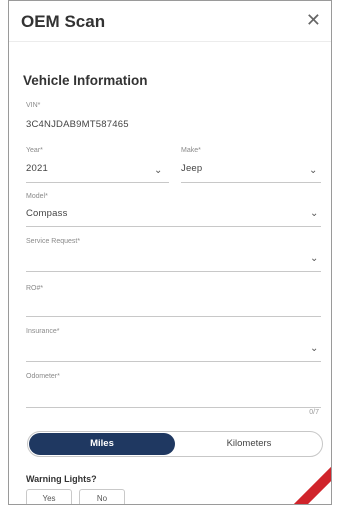 The width and height of the screenshot is (339, 505). What do you see at coordinates (33, 105) in the screenshot?
I see `vin-label: VIN*` at bounding box center [33, 105].